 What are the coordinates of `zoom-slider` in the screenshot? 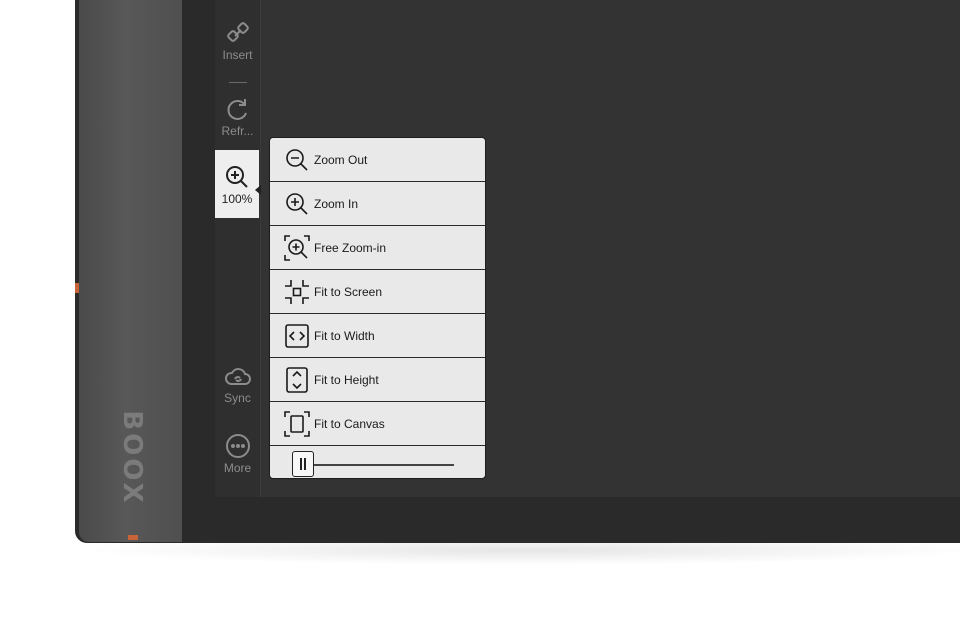 It's located at (377, 462).